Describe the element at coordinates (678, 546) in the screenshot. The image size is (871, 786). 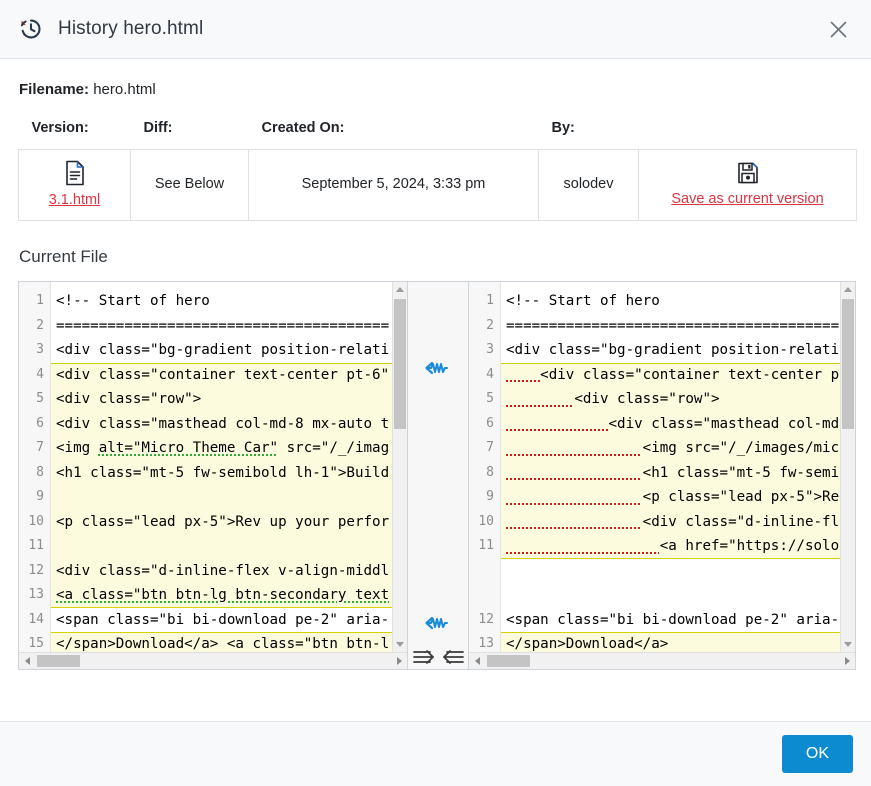
I see `code-line: <a href="https://solodev-micr` at that location.